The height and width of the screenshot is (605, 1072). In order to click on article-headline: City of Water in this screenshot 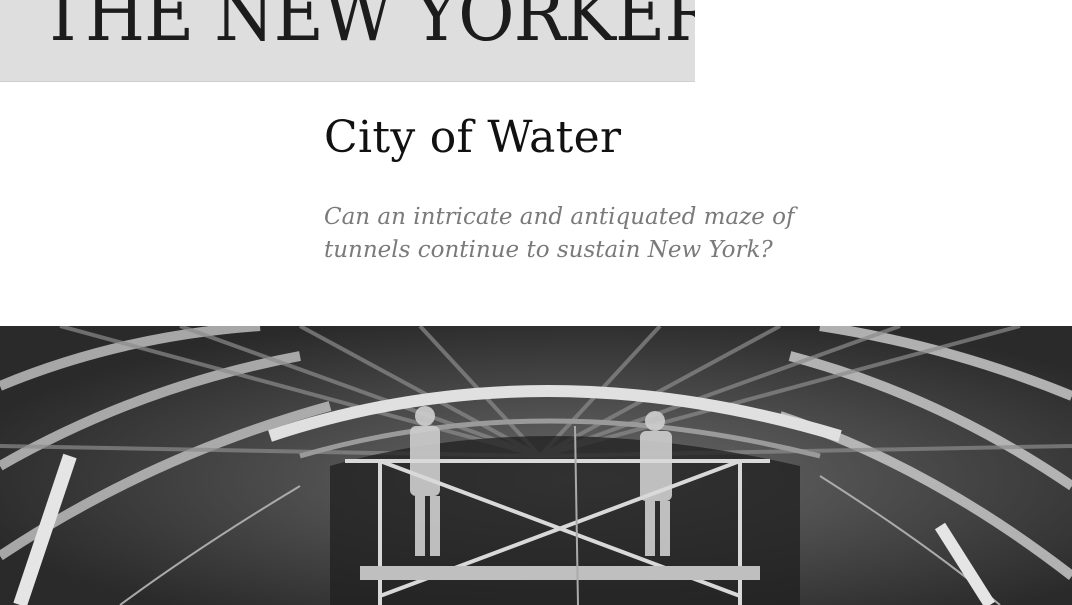, I will do `click(473, 137)`.